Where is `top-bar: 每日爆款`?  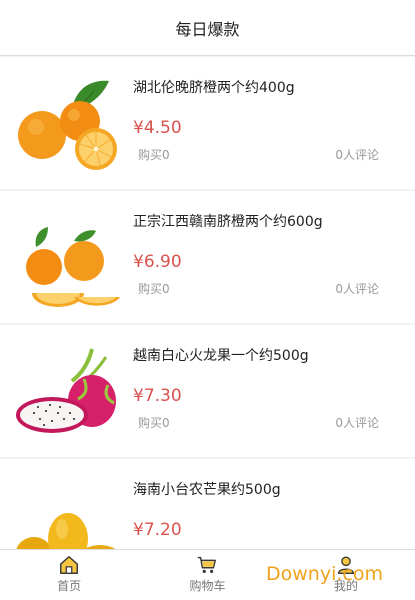
top-bar: 每日爆款 is located at coordinates (207, 28).